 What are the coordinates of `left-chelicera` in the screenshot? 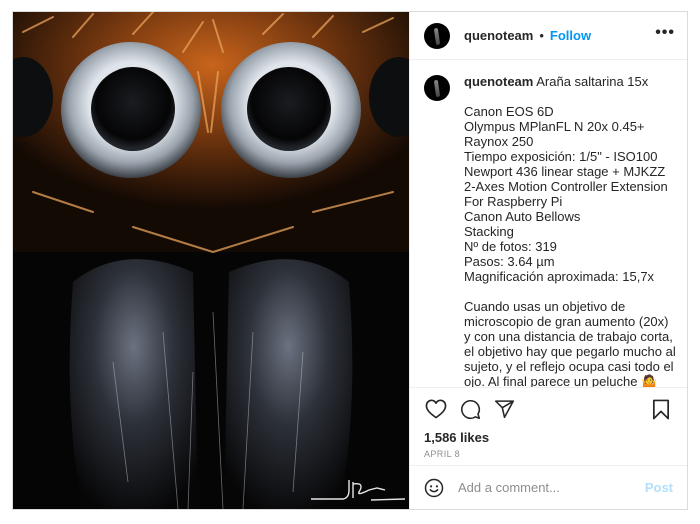 It's located at (134, 384).